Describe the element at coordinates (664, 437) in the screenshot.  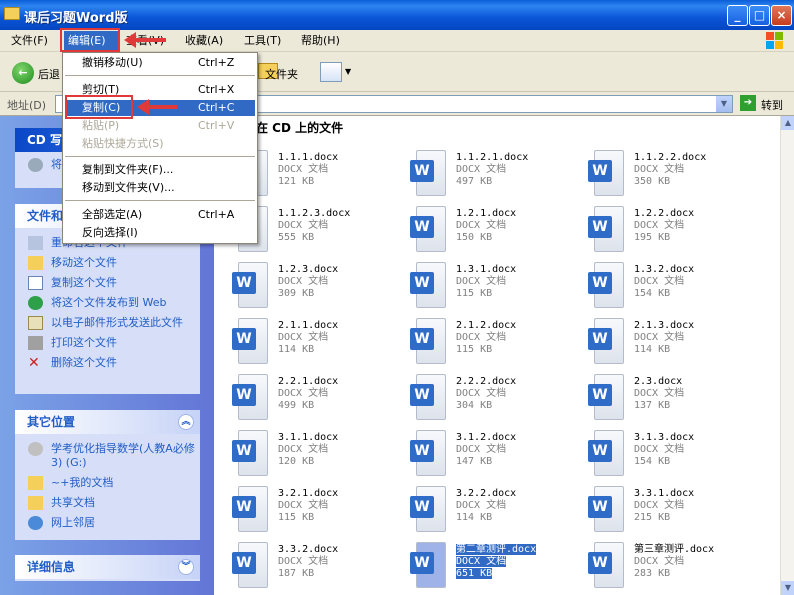
I see `file-name: 3.1.3.docx` at that location.